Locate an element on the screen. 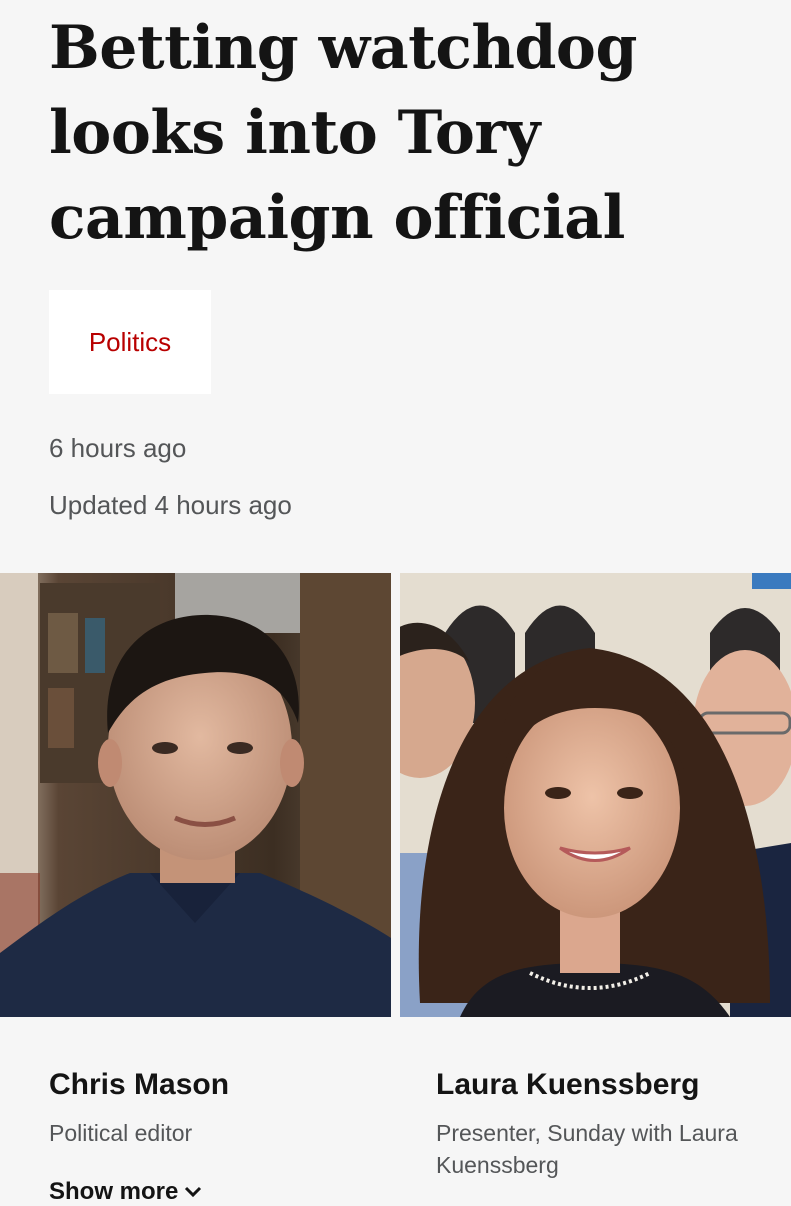 The image size is (791, 1206). author-name-chris-mason: Chris Mason is located at coordinates (139, 1085).